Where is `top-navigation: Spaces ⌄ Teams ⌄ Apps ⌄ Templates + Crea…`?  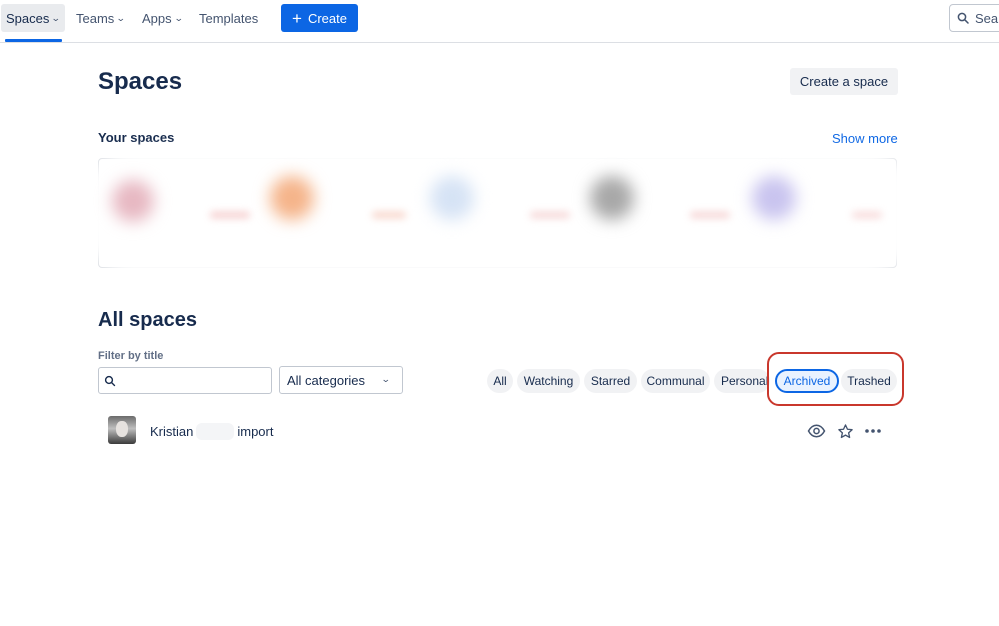
top-navigation: Spaces ⌄ Teams ⌄ Apps ⌄ Templates + Crea… is located at coordinates (499, 21).